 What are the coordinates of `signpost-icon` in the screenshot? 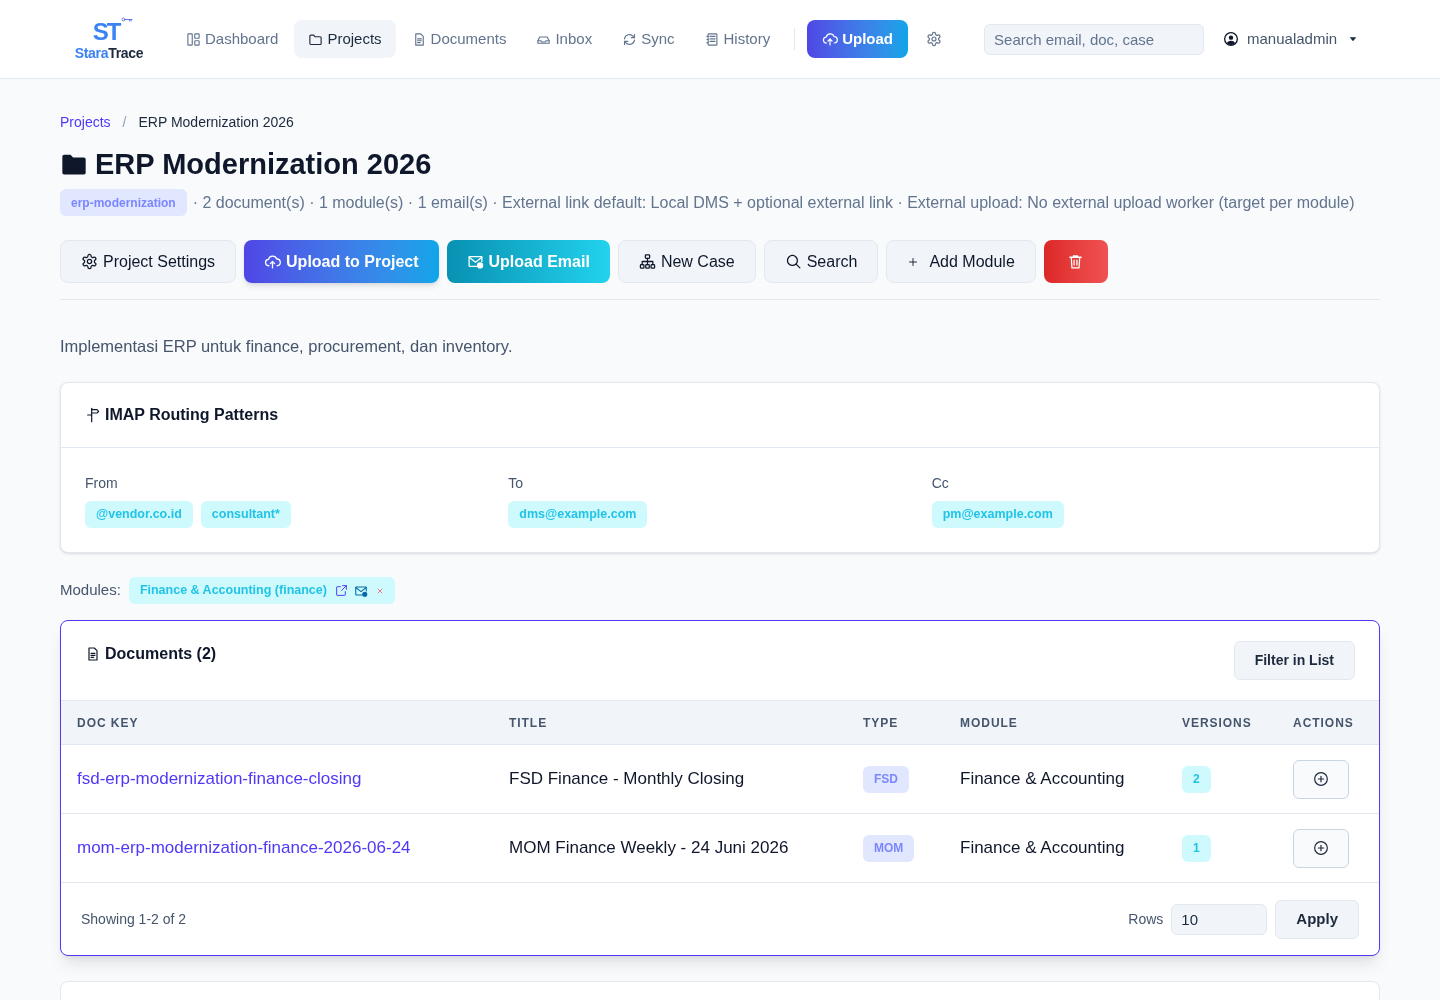 It's located at (93, 415).